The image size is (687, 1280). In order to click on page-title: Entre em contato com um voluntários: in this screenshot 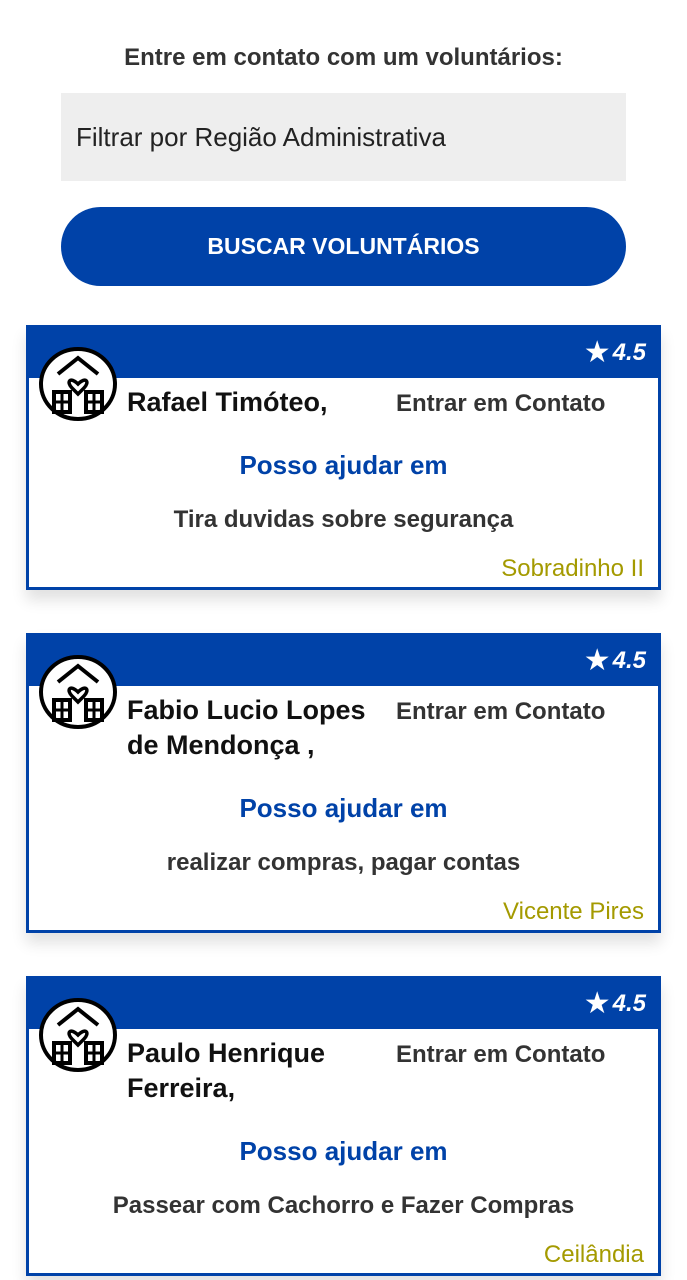, I will do `click(343, 57)`.